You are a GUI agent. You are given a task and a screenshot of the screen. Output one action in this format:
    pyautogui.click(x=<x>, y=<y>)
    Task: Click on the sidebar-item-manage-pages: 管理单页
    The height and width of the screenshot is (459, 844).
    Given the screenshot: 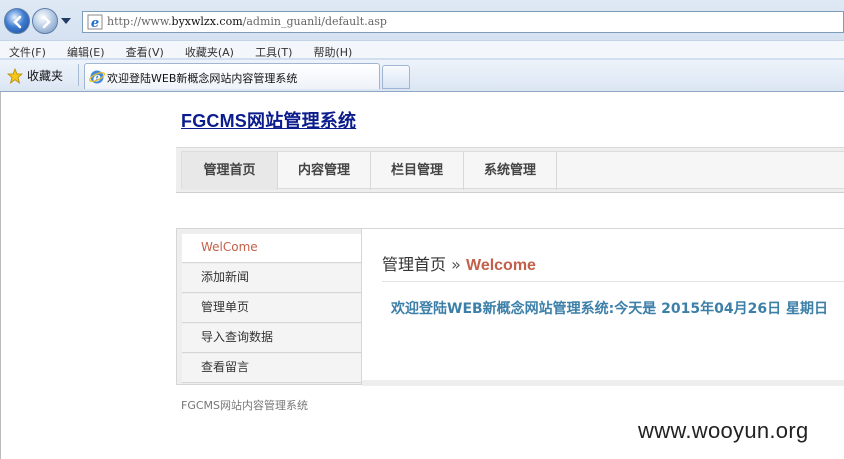 What is the action you would take?
    pyautogui.click(x=272, y=308)
    